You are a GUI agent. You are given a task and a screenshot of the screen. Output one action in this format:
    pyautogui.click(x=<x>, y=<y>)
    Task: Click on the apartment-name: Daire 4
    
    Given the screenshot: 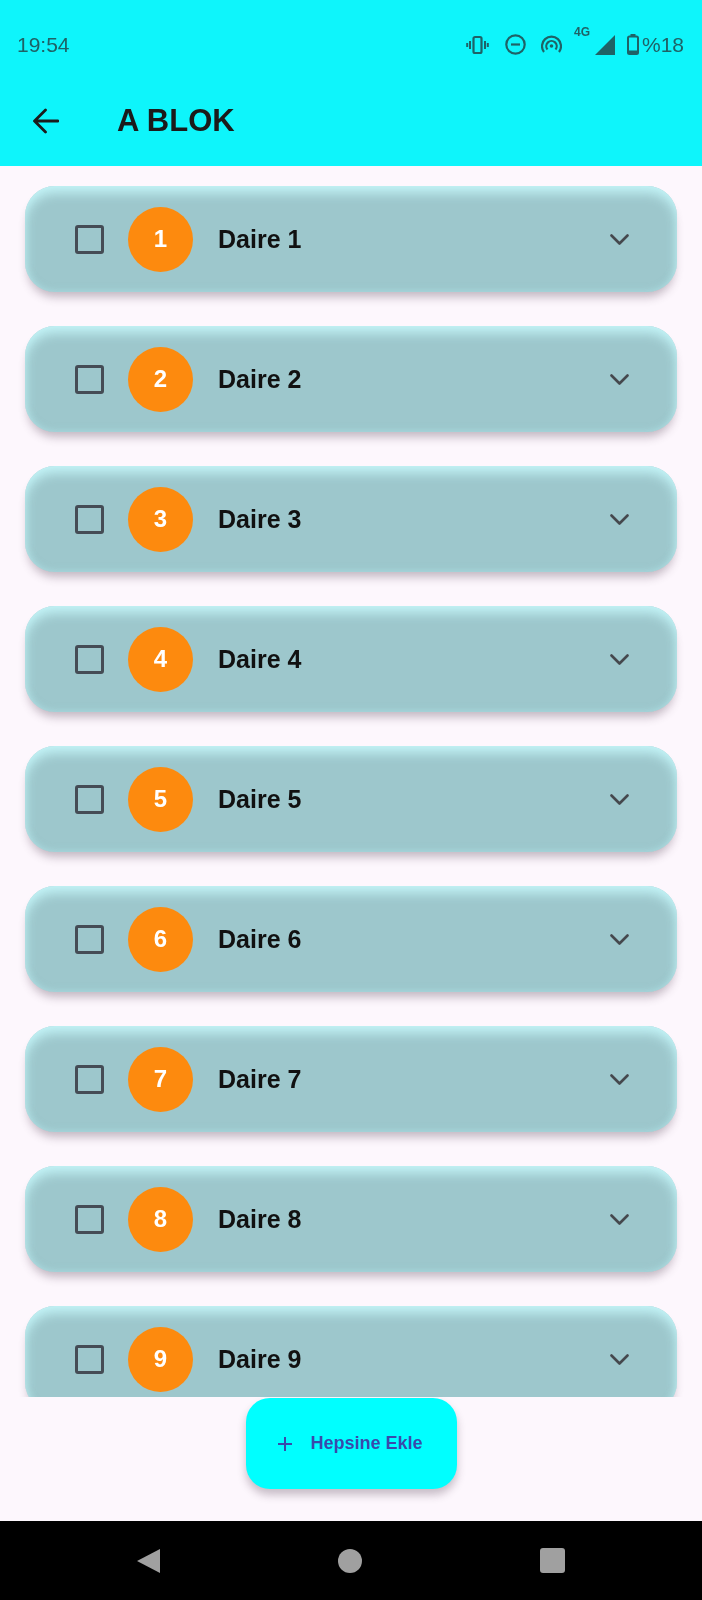 What is the action you would take?
    pyautogui.click(x=260, y=659)
    